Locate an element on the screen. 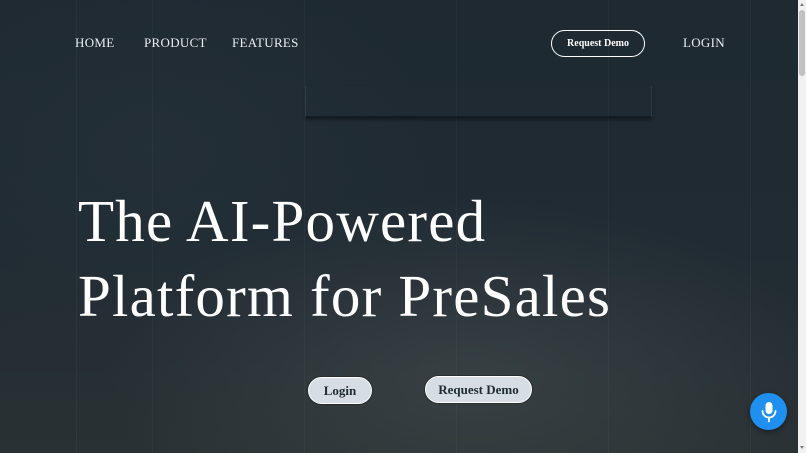 Image resolution: width=806 pixels, height=453 pixels. scrollbar-thumb is located at coordinates (802, 43).